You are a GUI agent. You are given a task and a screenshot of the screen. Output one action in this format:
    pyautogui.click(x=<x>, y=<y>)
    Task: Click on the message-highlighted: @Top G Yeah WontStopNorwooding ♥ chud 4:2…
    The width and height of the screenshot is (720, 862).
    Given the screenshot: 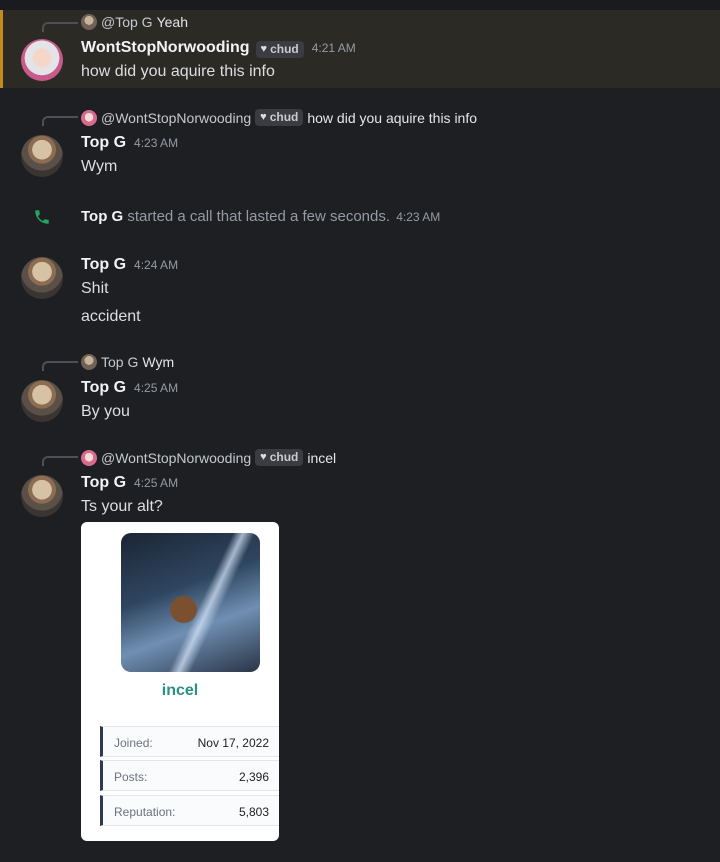 What is the action you would take?
    pyautogui.click(x=360, y=49)
    